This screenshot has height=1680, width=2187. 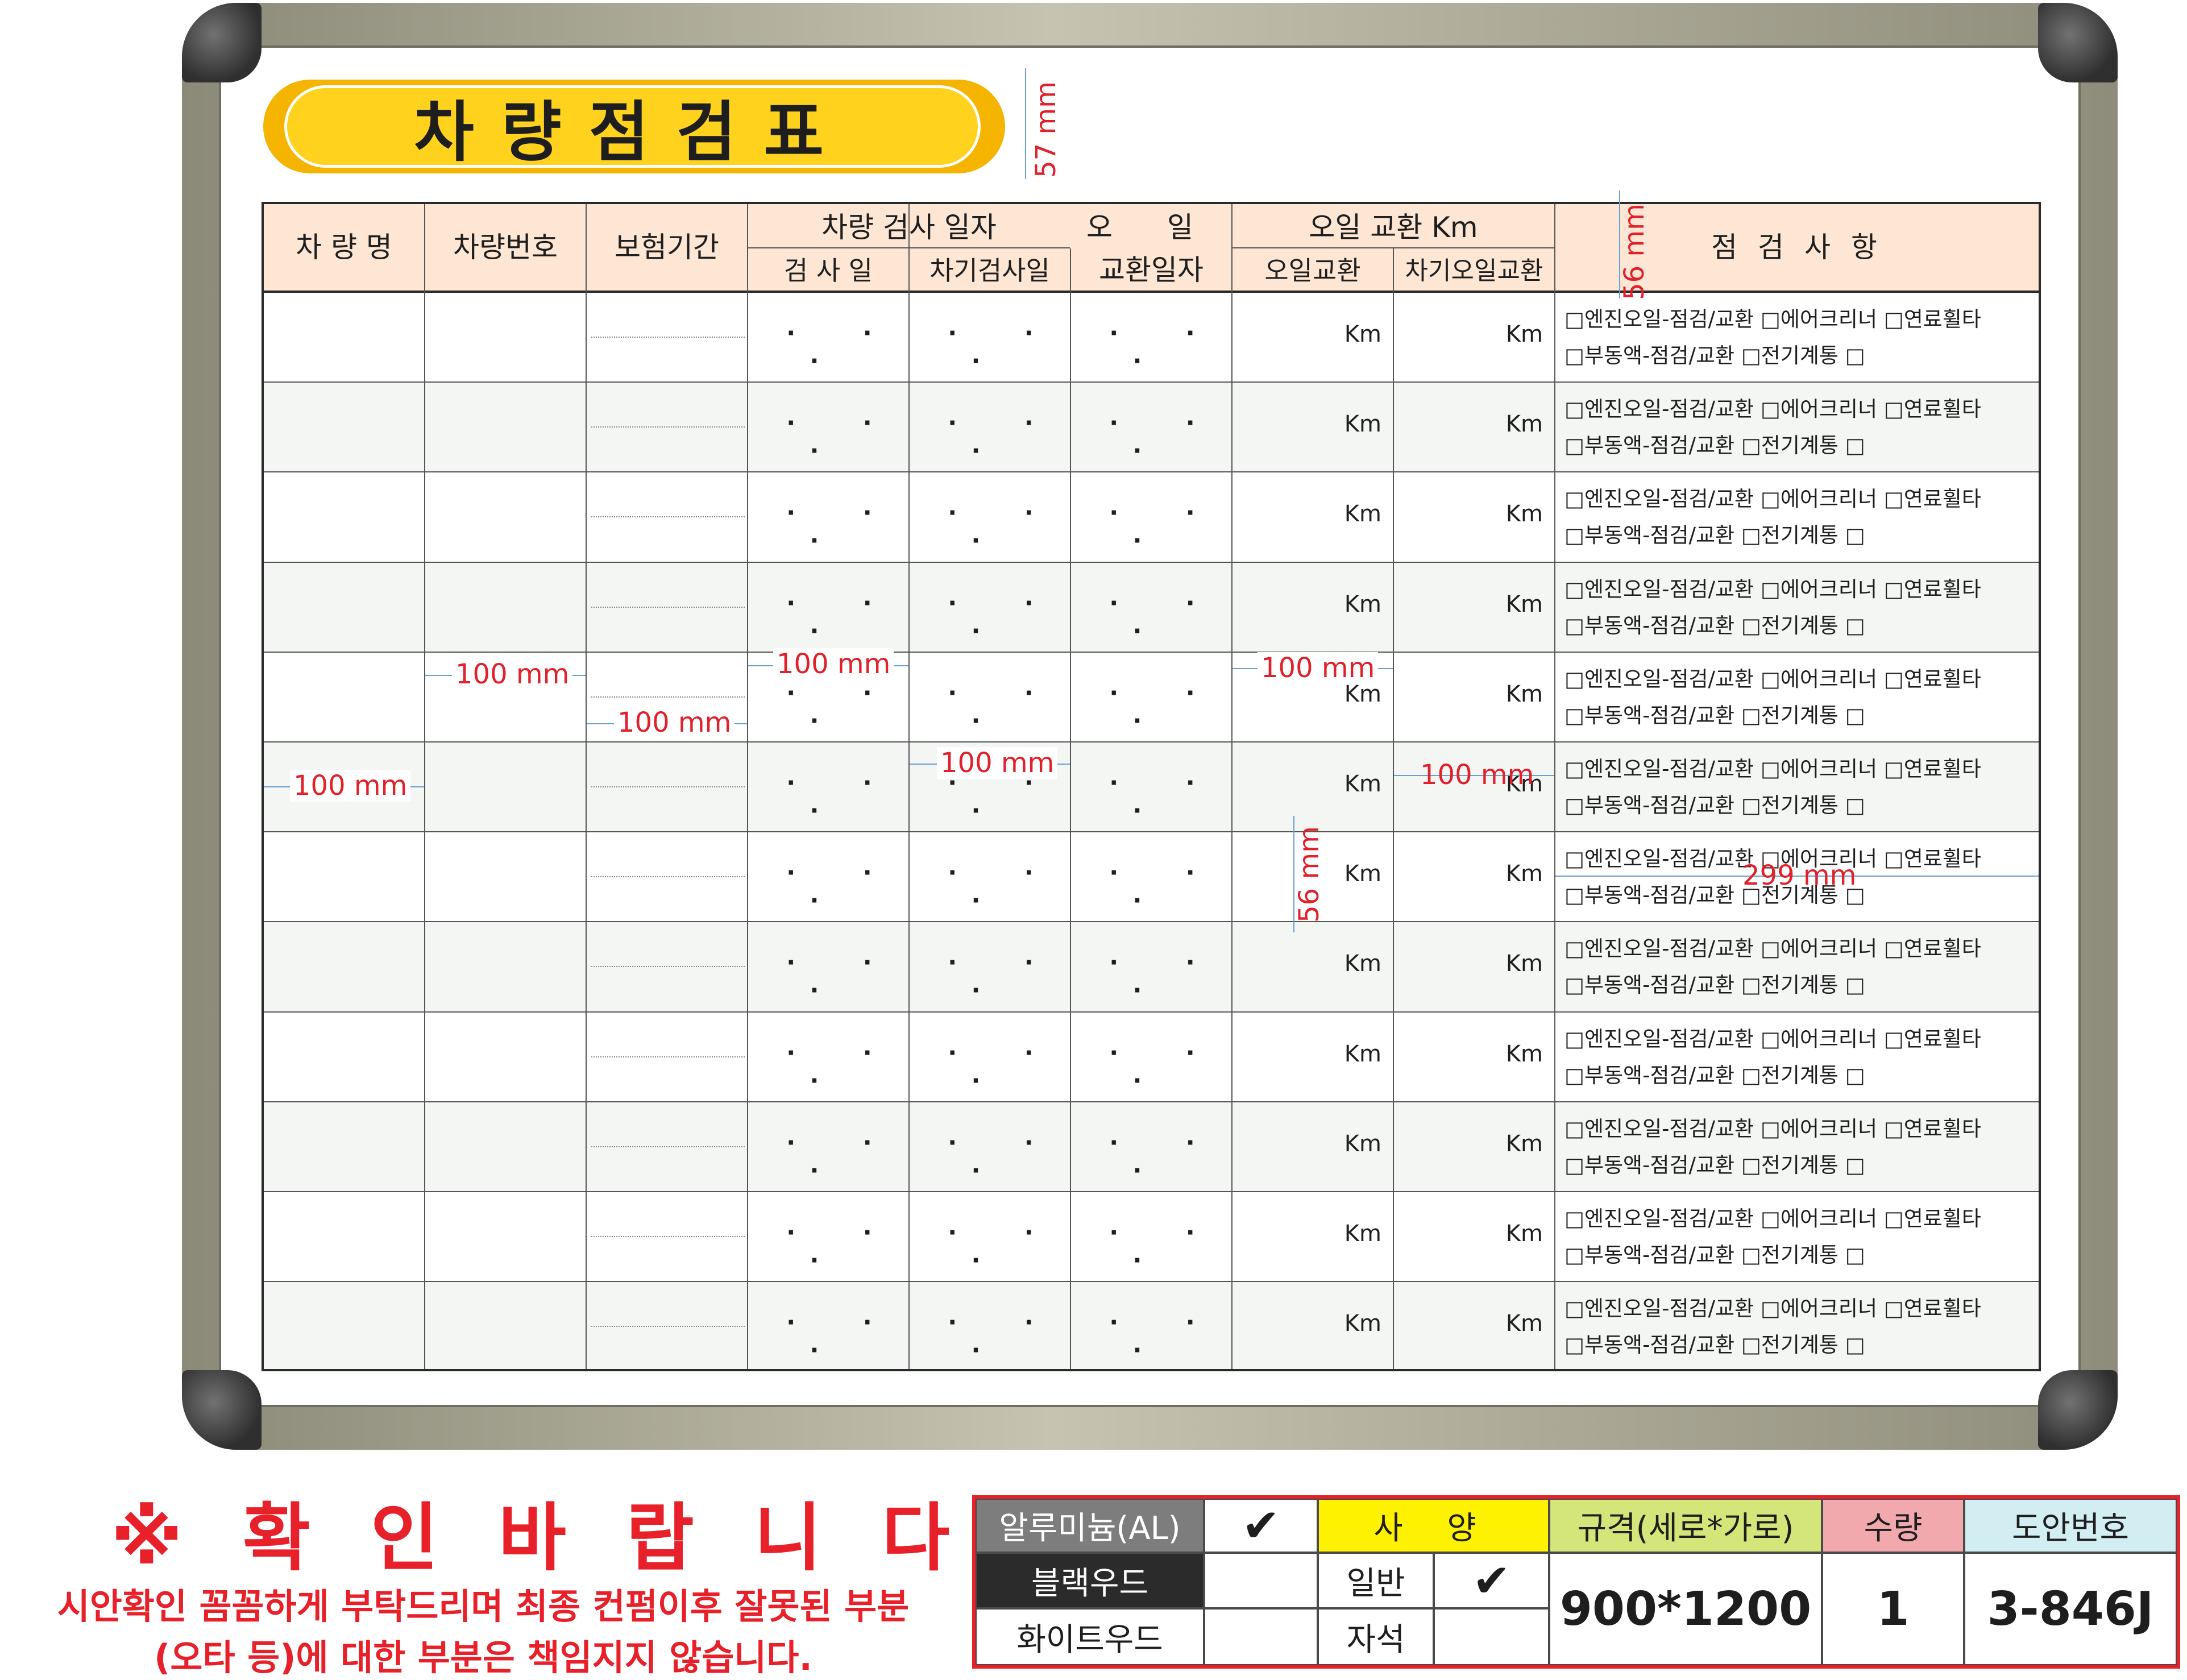 I want to click on header-next-oil-change: 차기오일교환, so click(x=1474, y=270).